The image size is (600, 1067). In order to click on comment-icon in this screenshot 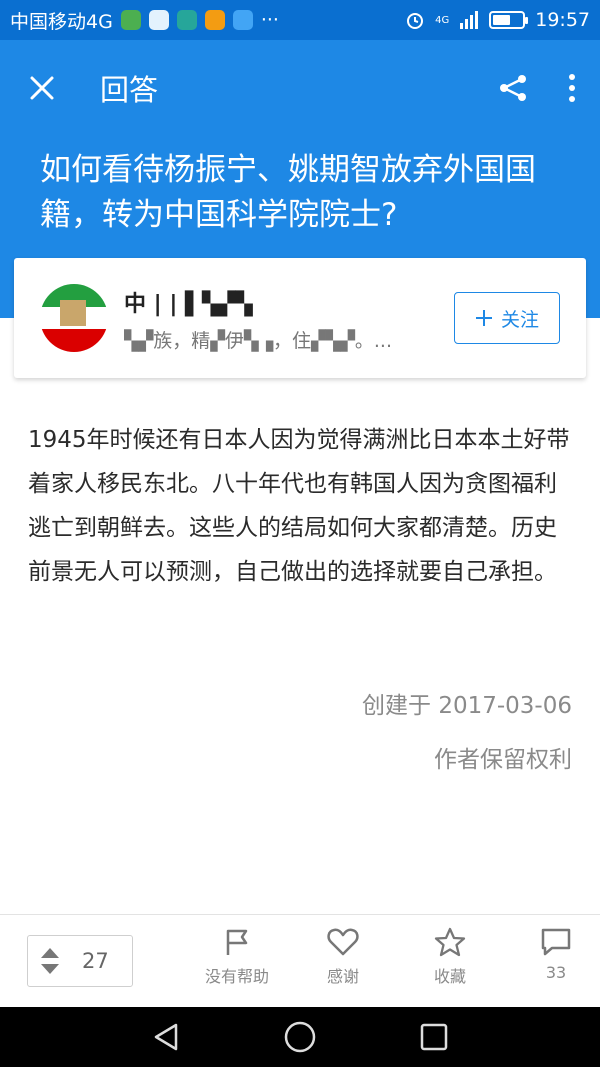, I will do `click(556, 942)`.